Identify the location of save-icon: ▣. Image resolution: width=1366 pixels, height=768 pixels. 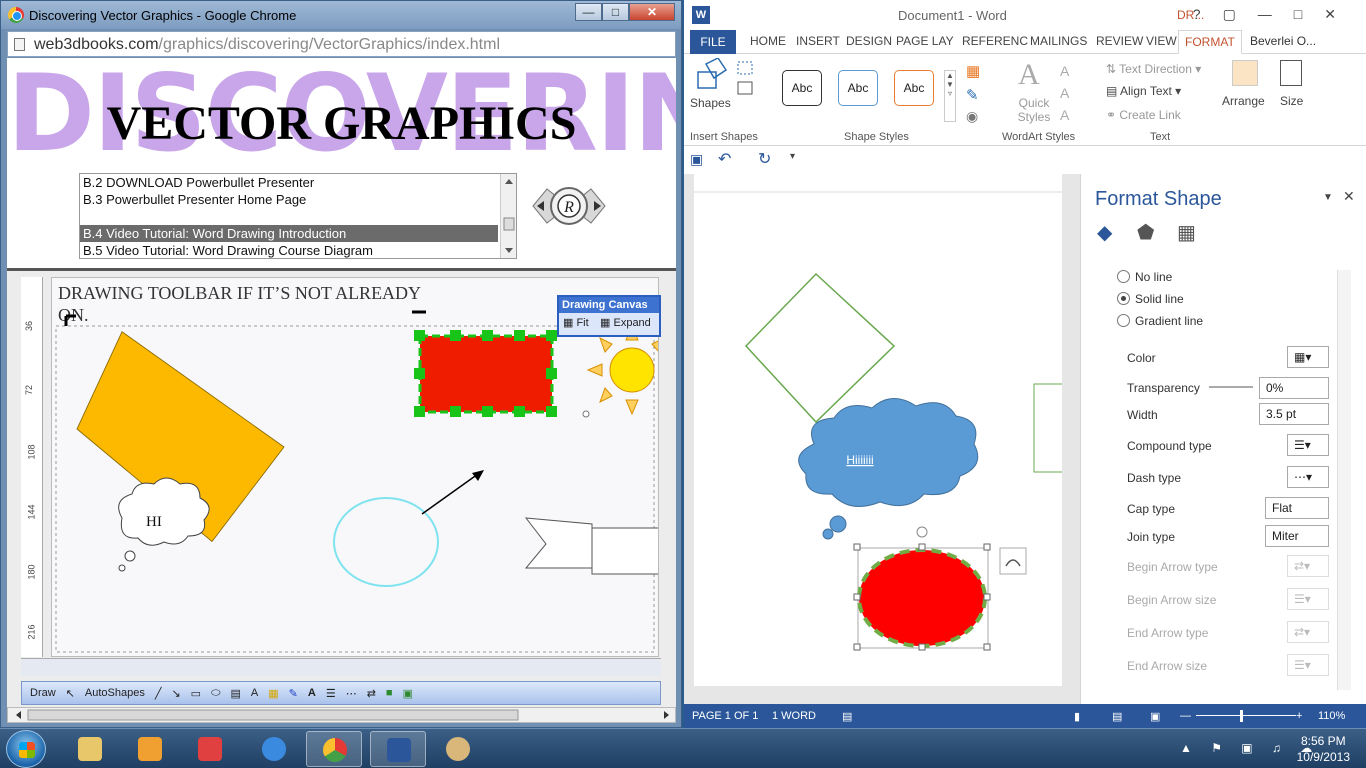
(696, 159).